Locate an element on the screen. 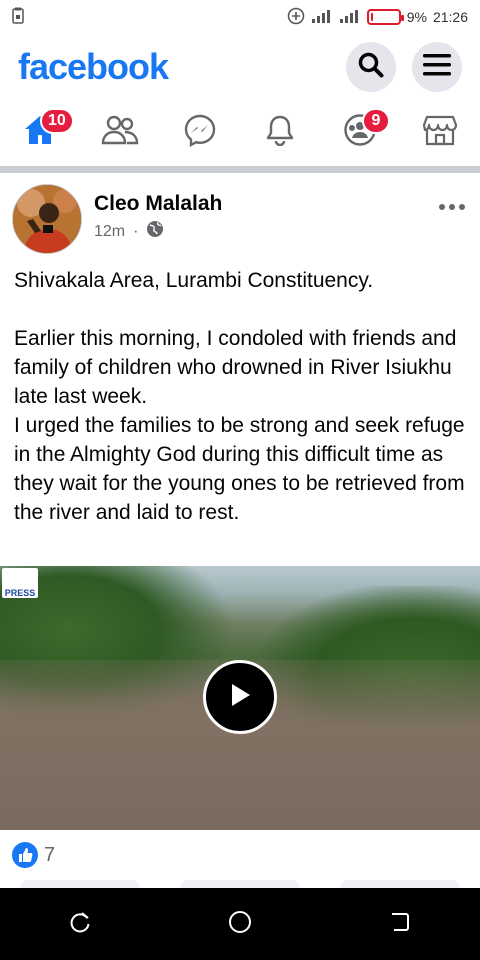 The height and width of the screenshot is (960, 480). hamburger-menu-icon is located at coordinates (437, 67).